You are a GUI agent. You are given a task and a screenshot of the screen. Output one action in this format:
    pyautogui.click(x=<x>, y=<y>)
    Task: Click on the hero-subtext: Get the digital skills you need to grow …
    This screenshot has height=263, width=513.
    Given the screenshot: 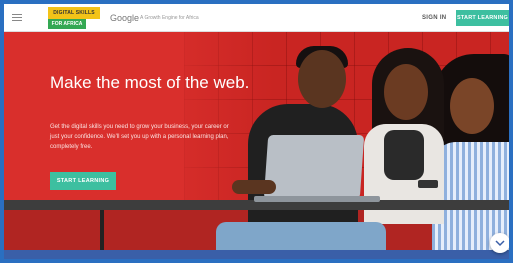 What is the action you would take?
    pyautogui.click(x=139, y=137)
    